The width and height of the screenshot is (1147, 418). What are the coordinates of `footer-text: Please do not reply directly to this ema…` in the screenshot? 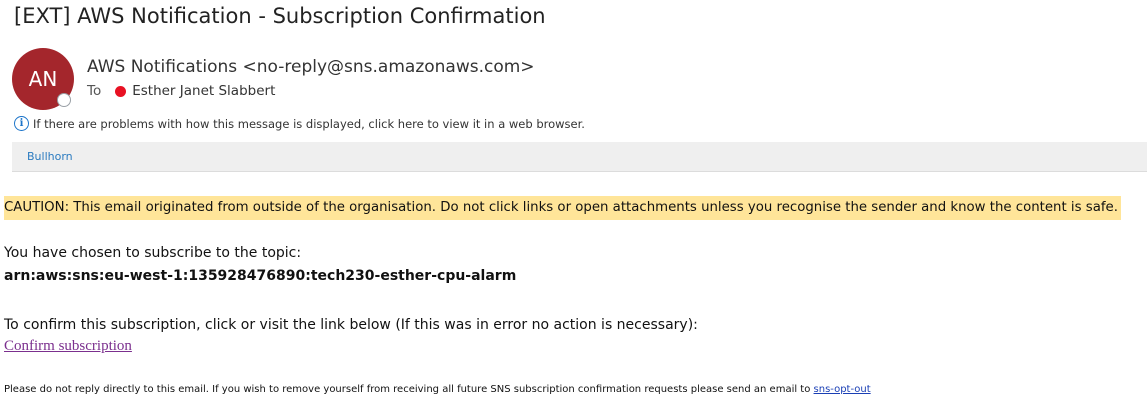 It's located at (409, 389).